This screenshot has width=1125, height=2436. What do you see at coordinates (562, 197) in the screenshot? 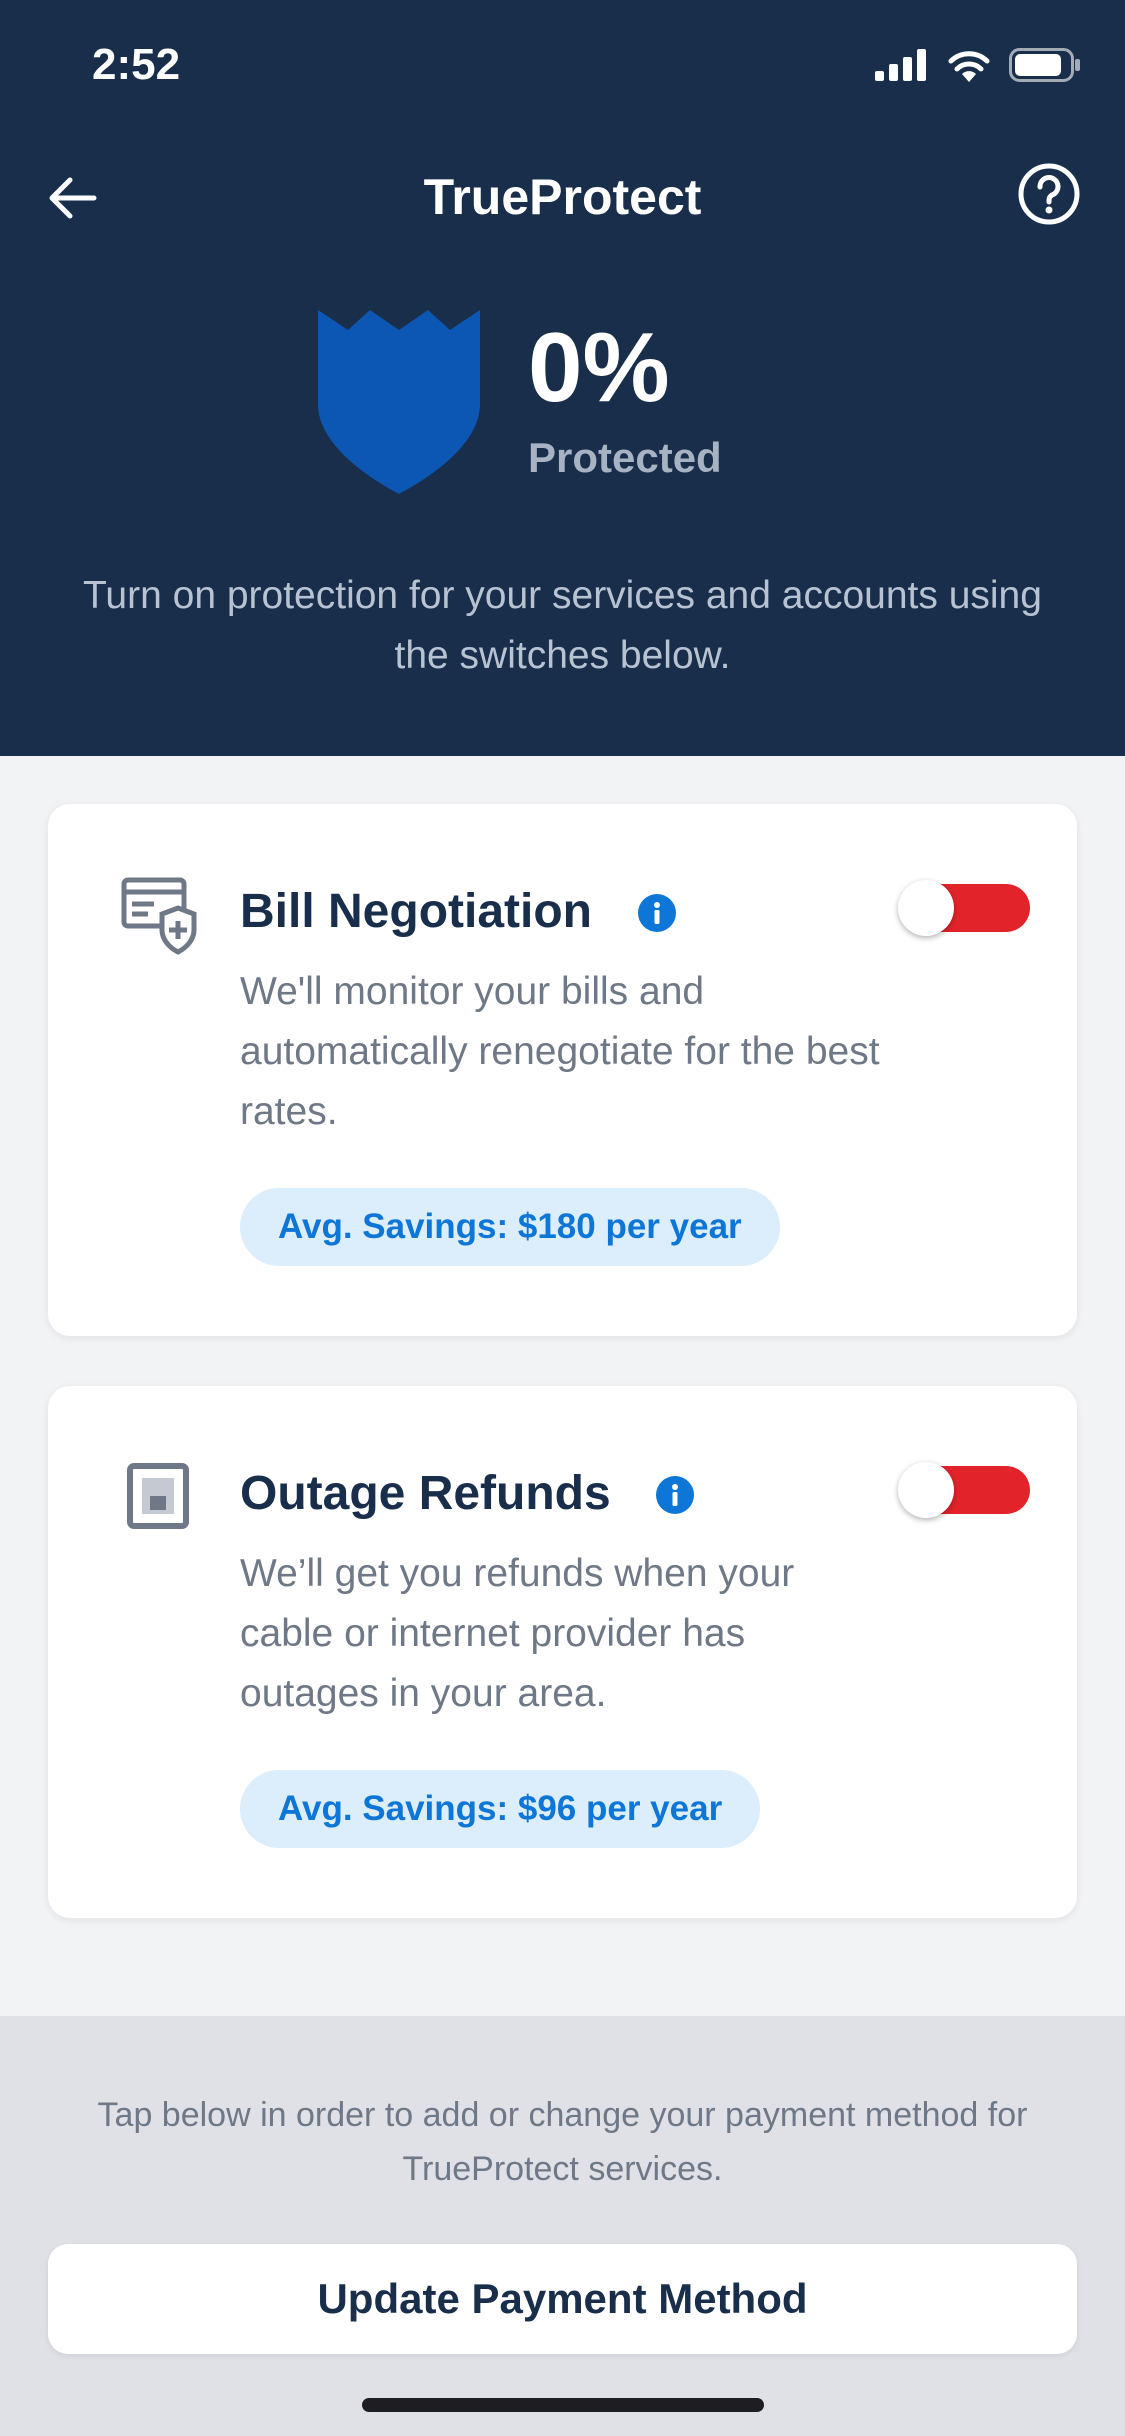
I see `page-title: TrueProtect` at bounding box center [562, 197].